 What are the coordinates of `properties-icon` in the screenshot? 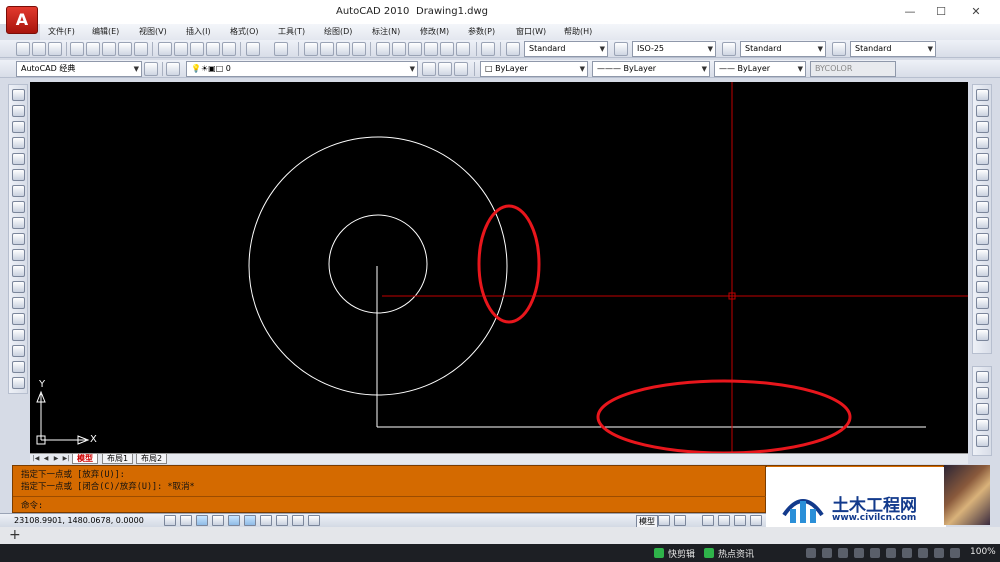 It's located at (383, 49).